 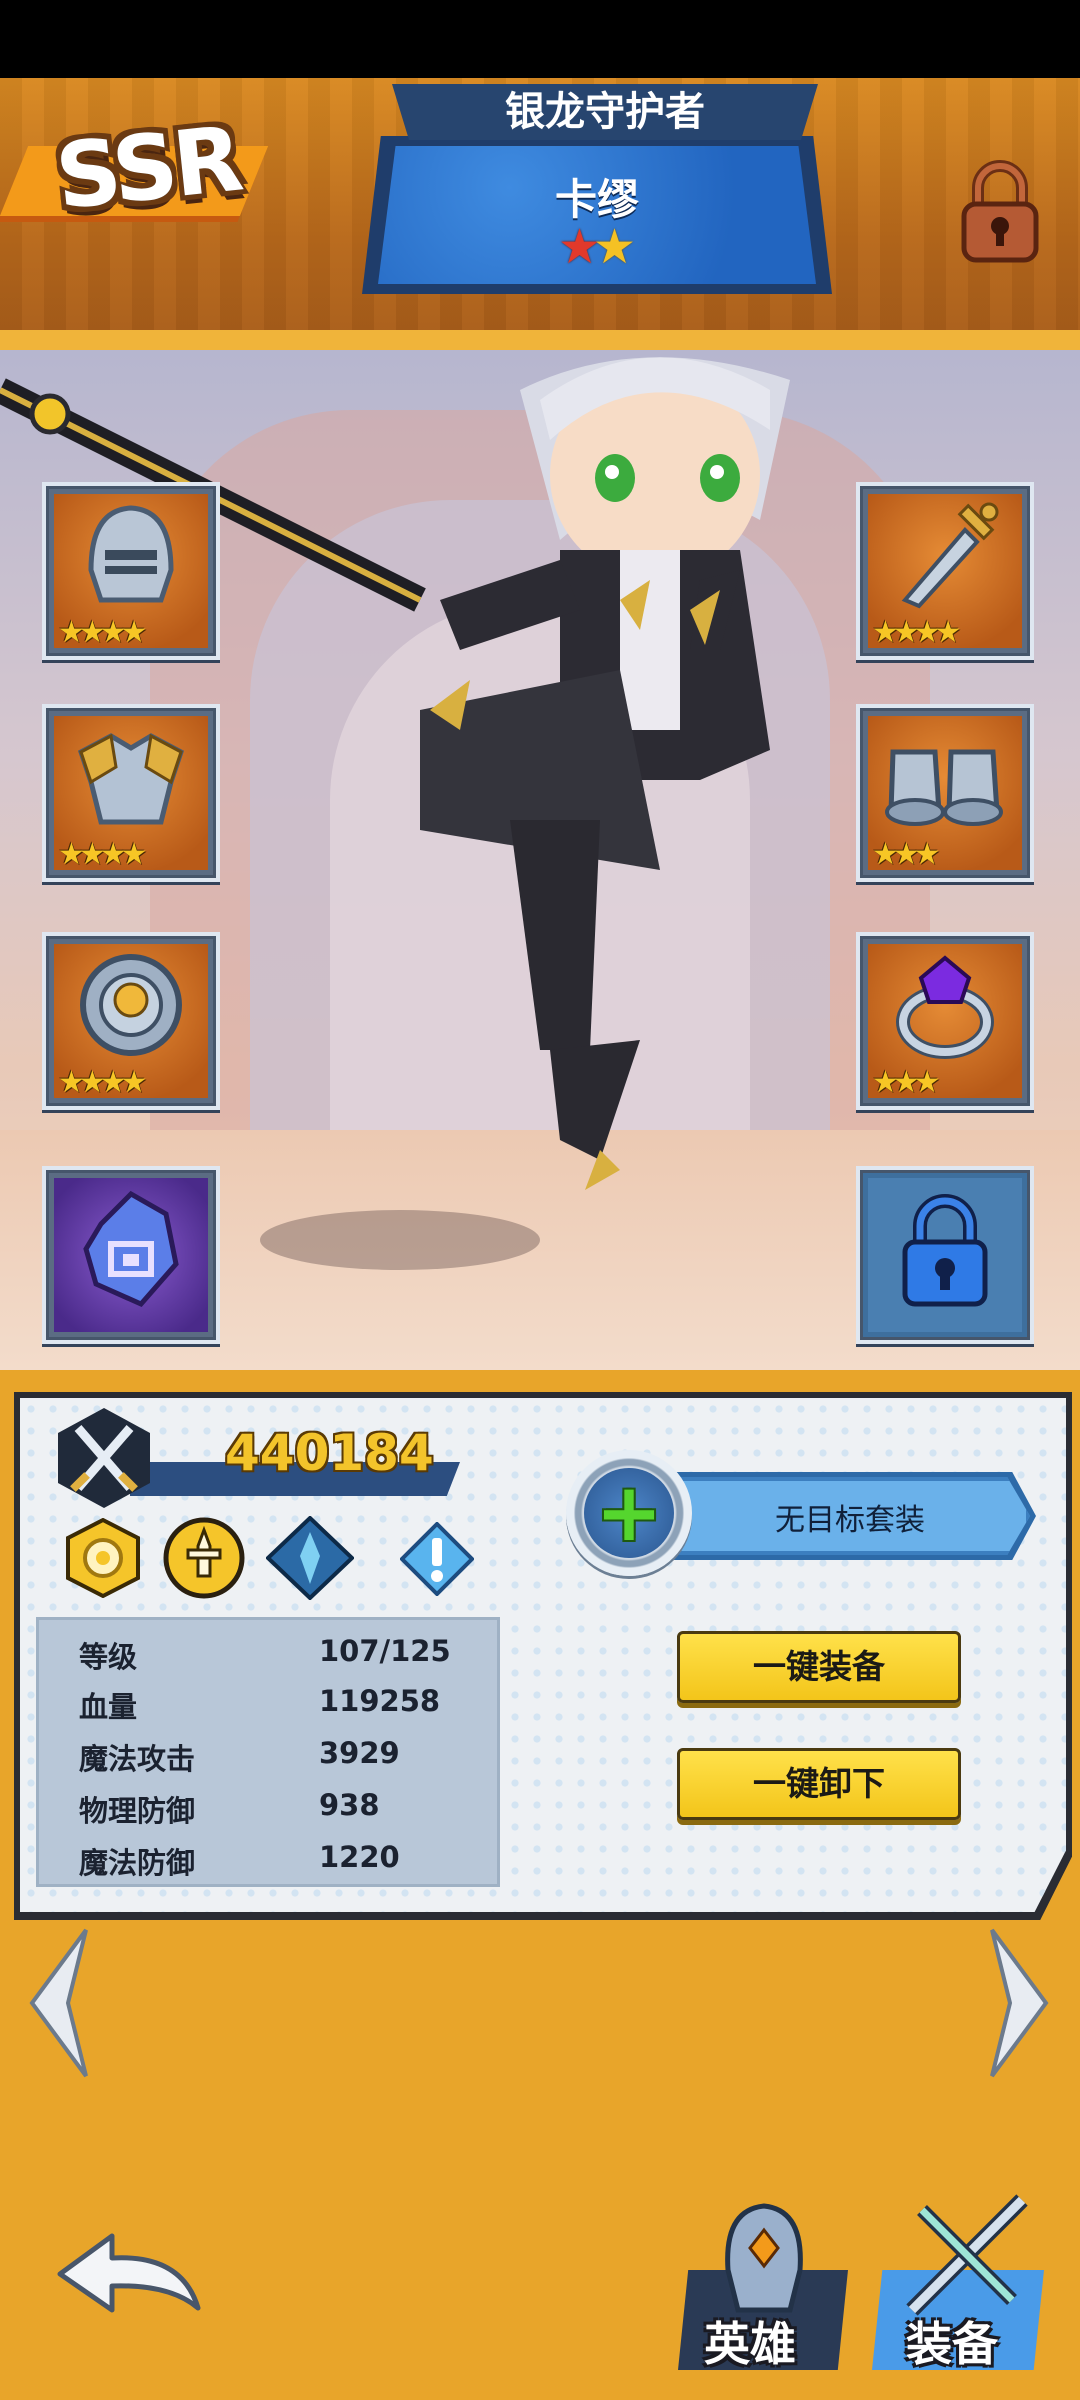 What do you see at coordinates (615, 247) in the screenshot?
I see `star-icon: ★` at bounding box center [615, 247].